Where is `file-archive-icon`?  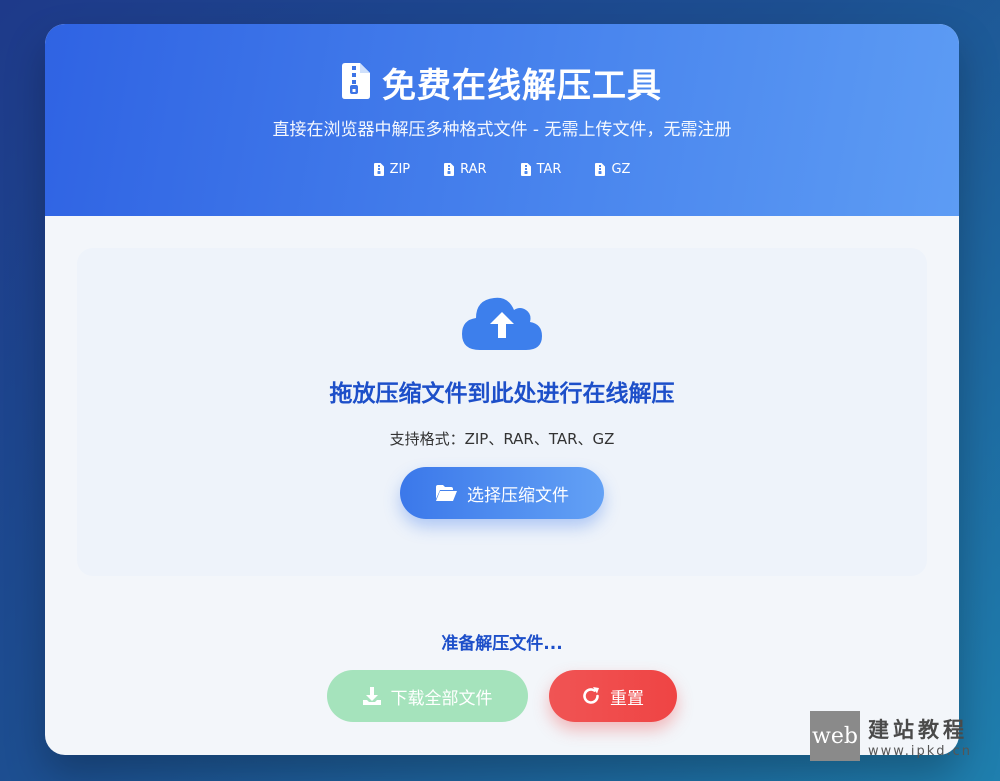 file-archive-icon is located at coordinates (356, 82).